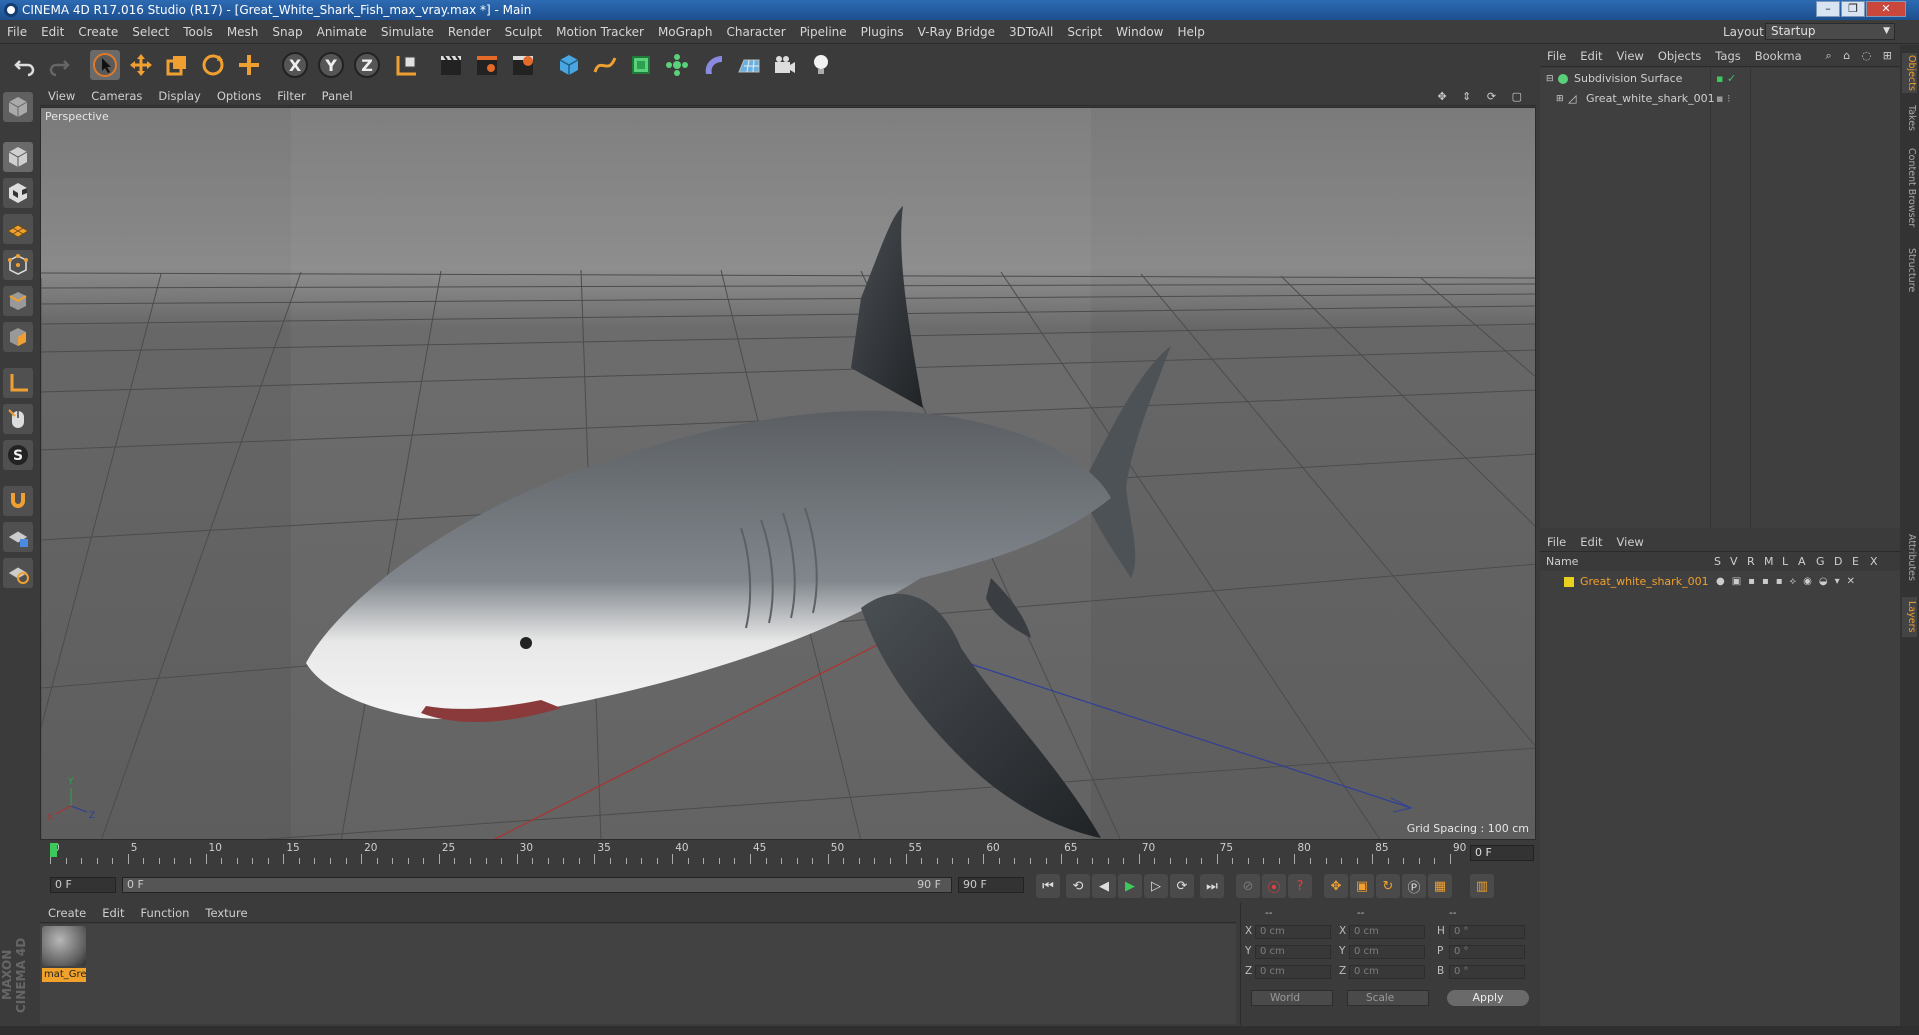  What do you see at coordinates (821, 65) in the screenshot?
I see `add-light-button` at bounding box center [821, 65].